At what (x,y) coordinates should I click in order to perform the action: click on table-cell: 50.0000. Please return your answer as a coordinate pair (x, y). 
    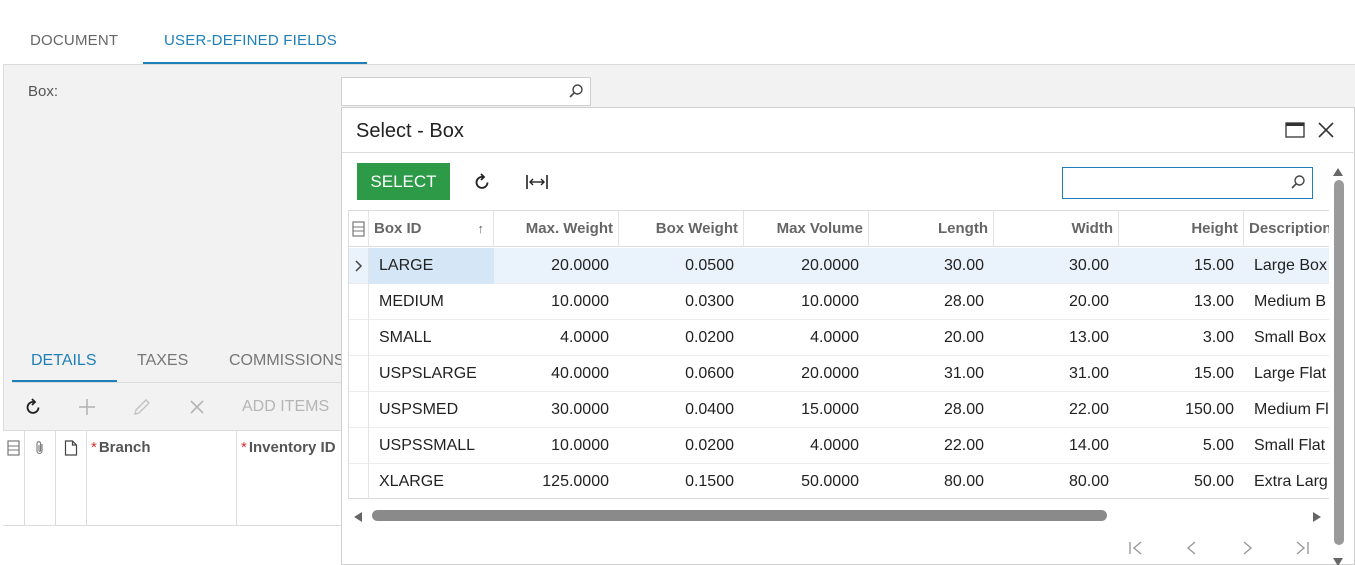
    Looking at the image, I should click on (806, 481).